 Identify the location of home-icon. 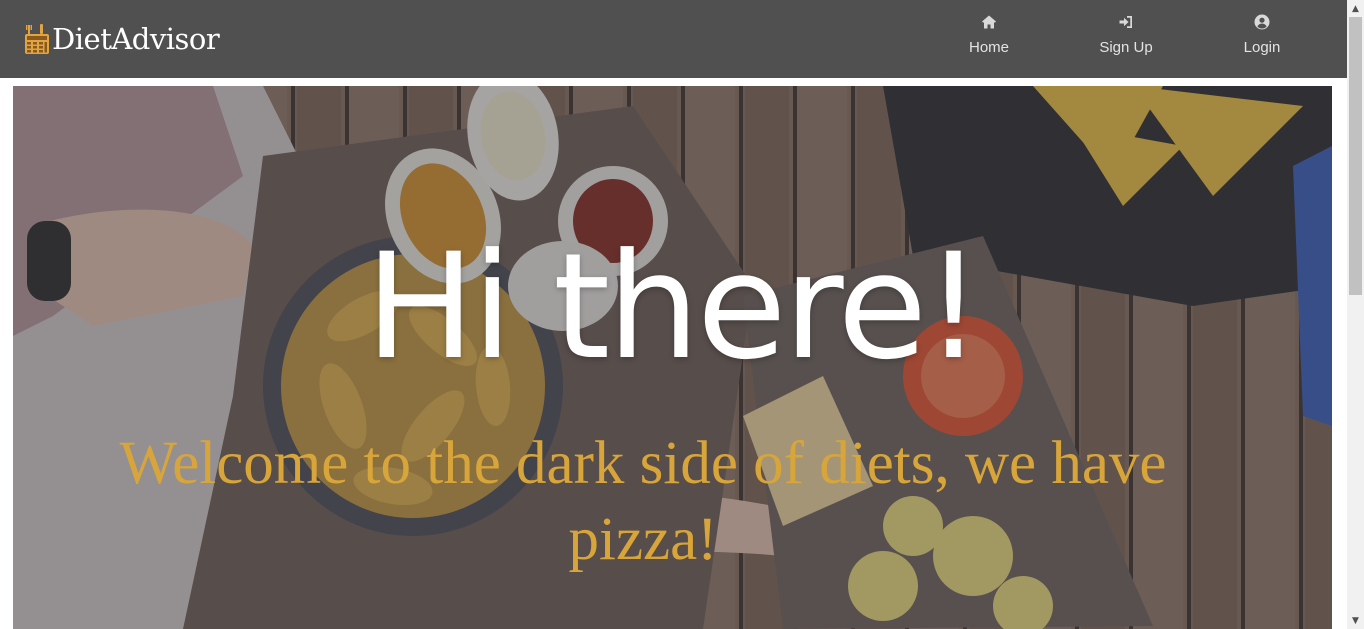
(989, 22).